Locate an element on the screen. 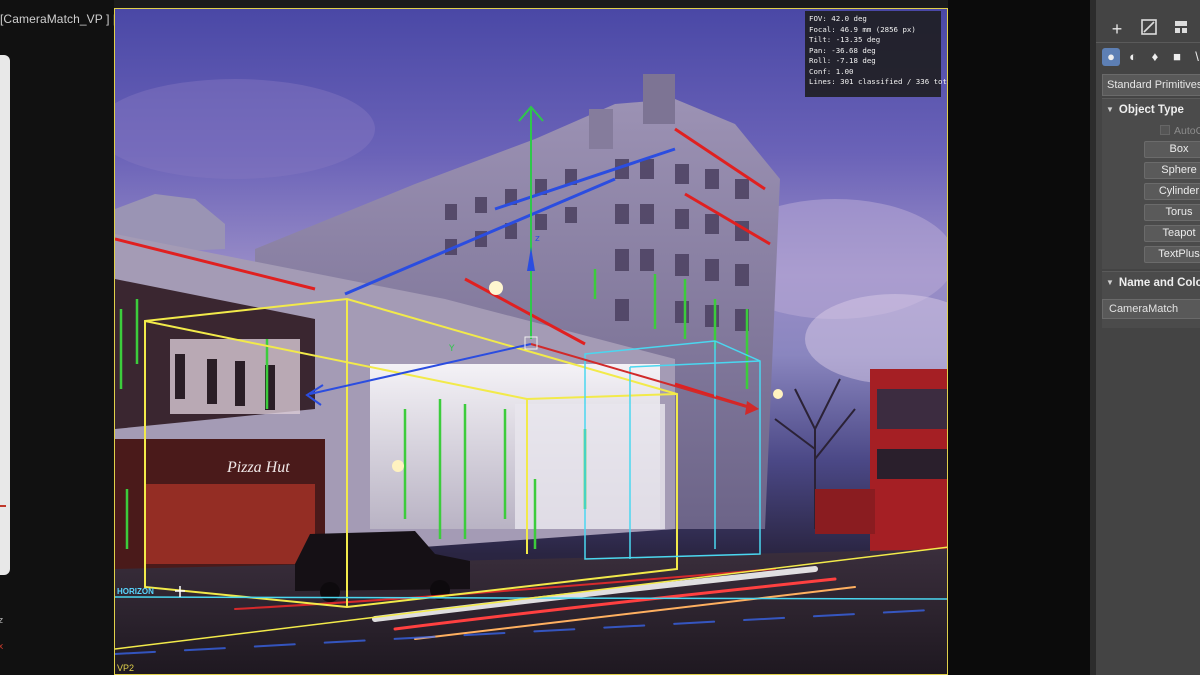 This screenshot has width=1200, height=675. shapes-icon: ◐ is located at coordinates (1133, 57).